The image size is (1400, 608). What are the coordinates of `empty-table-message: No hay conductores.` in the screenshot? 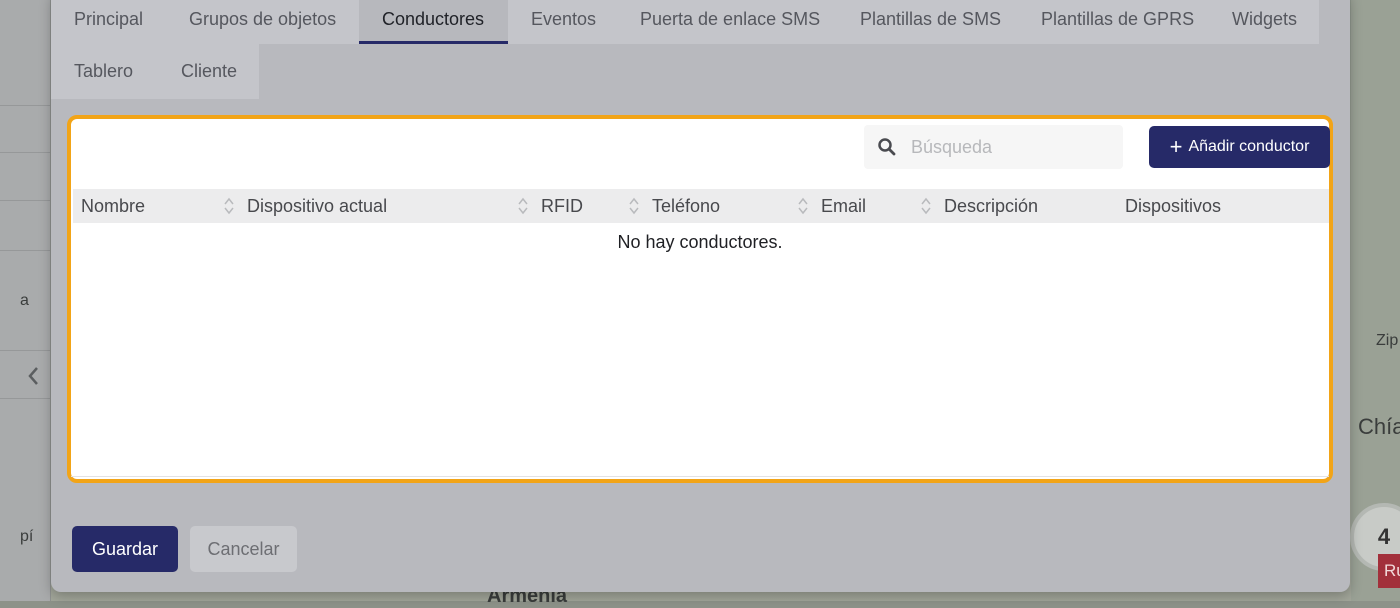 It's located at (700, 242).